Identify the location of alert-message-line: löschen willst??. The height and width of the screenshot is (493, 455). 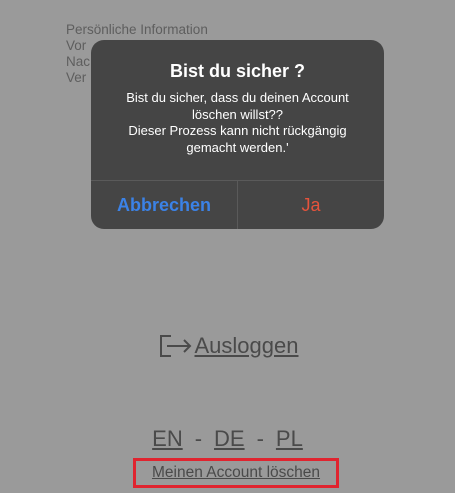
(237, 114).